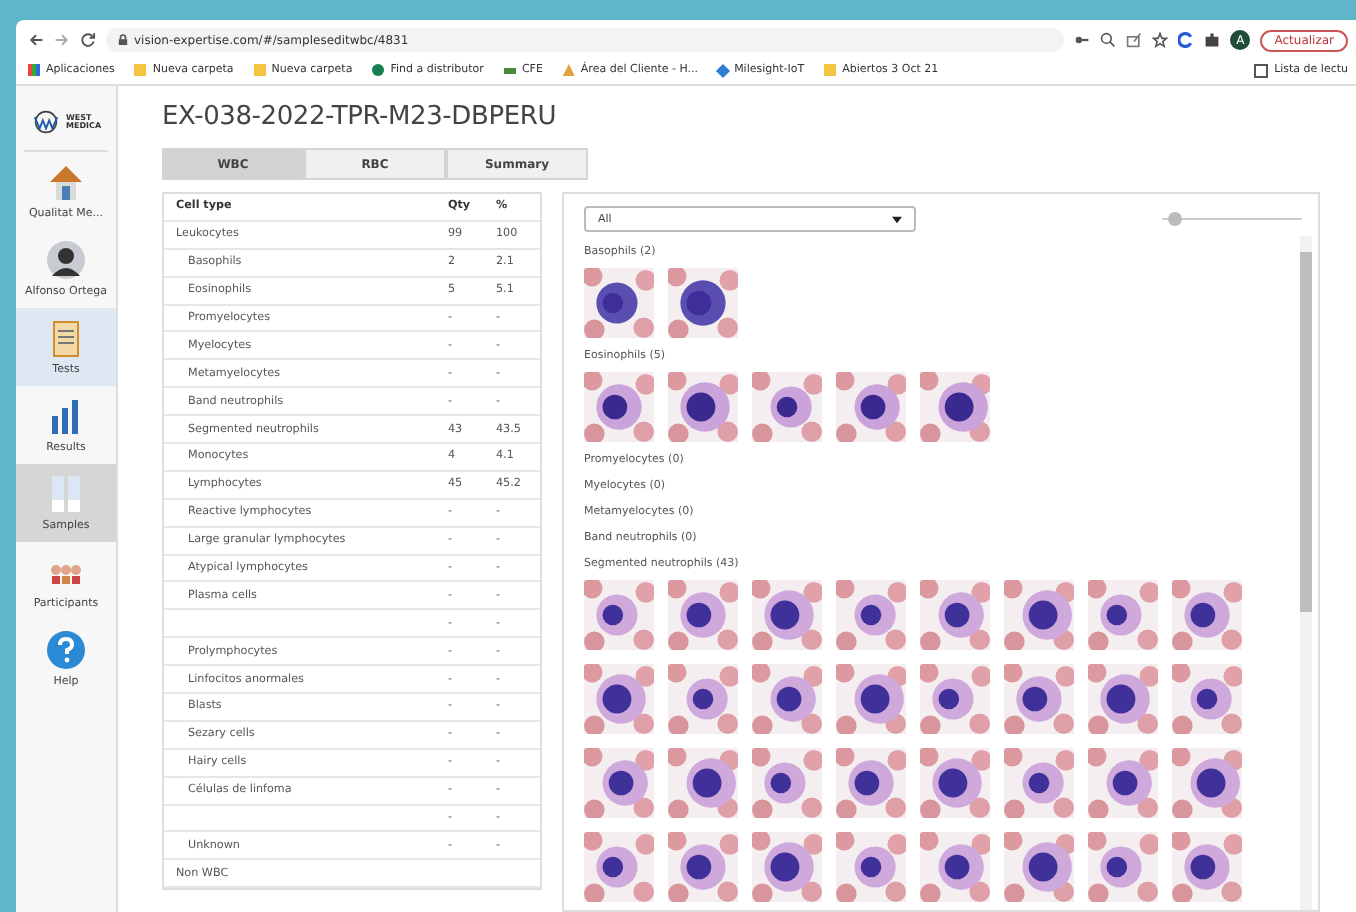 Image resolution: width=1356 pixels, height=912 pixels. What do you see at coordinates (66, 650) in the screenshot?
I see `help-icon` at bounding box center [66, 650].